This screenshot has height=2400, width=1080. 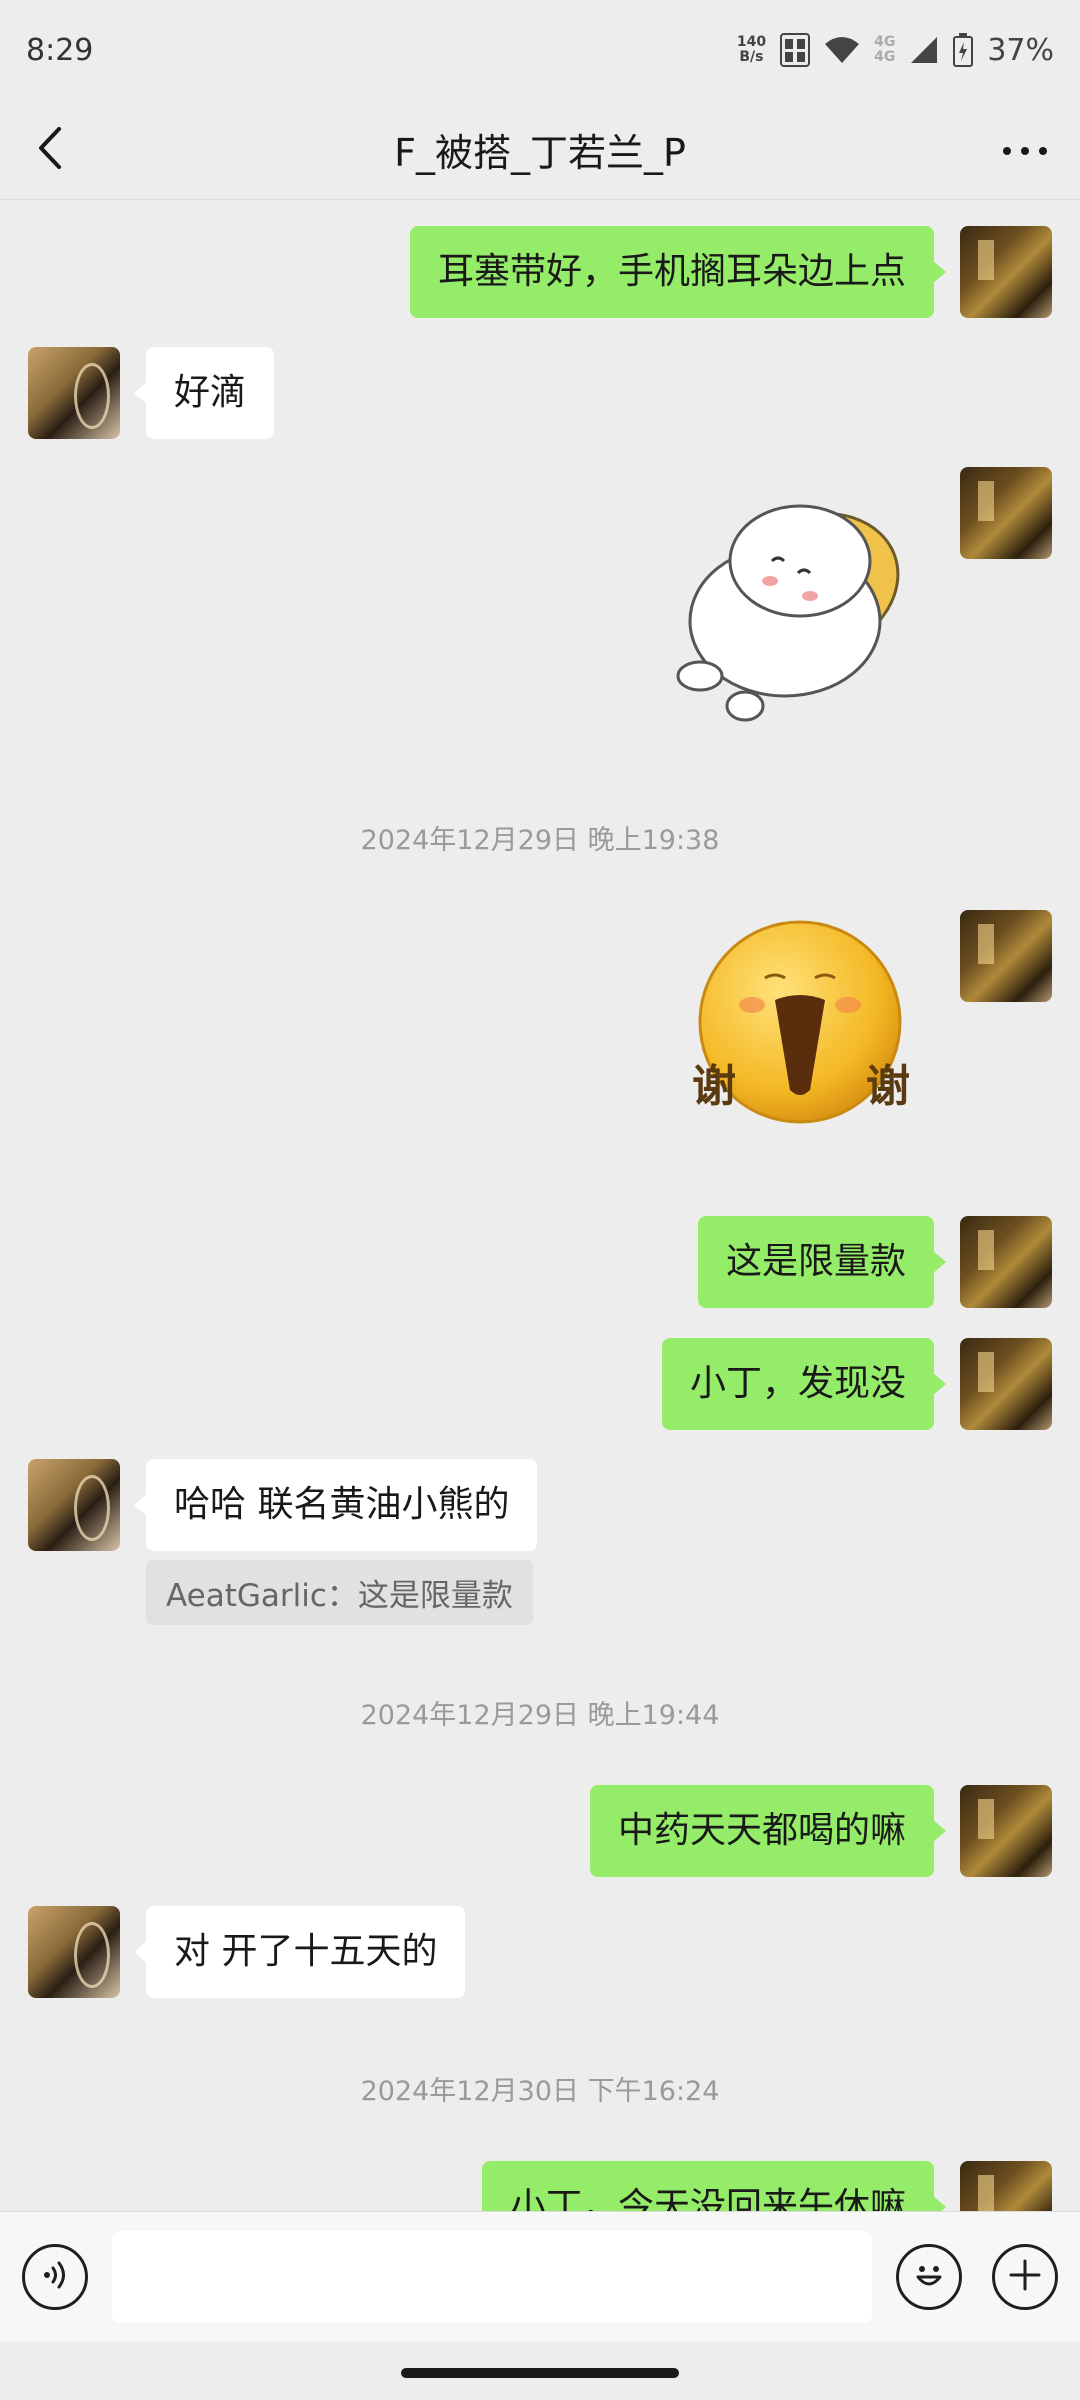 I want to click on back-button, so click(x=50, y=150).